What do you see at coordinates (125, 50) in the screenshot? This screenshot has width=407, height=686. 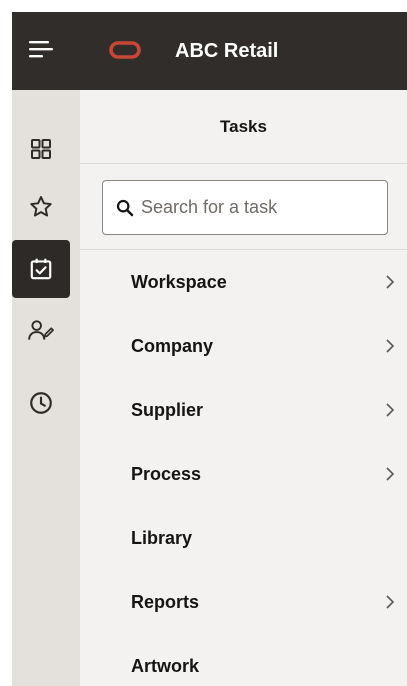 I see `brand-logo-icon` at bounding box center [125, 50].